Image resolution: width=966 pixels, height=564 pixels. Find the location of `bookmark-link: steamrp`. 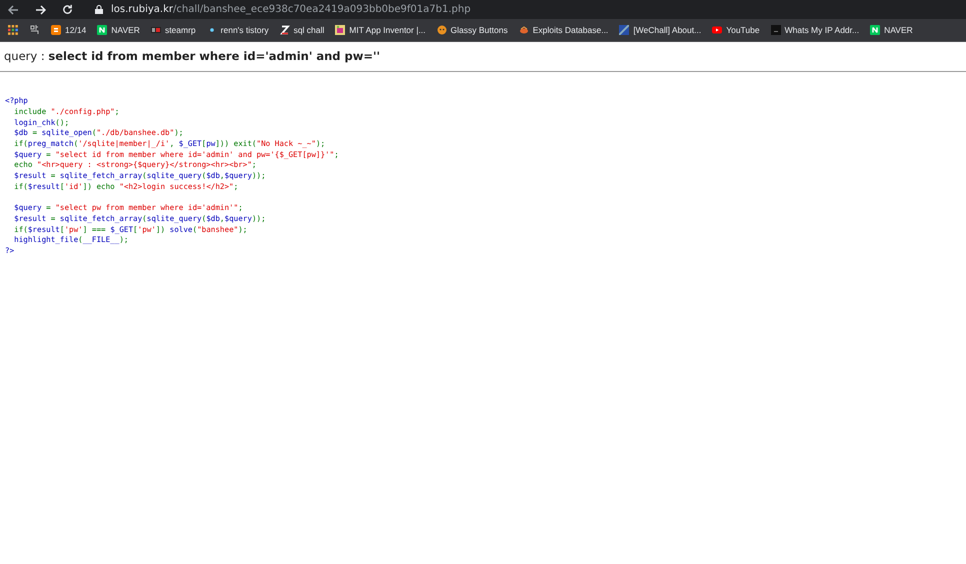

bookmark-link: steamrp is located at coordinates (180, 30).